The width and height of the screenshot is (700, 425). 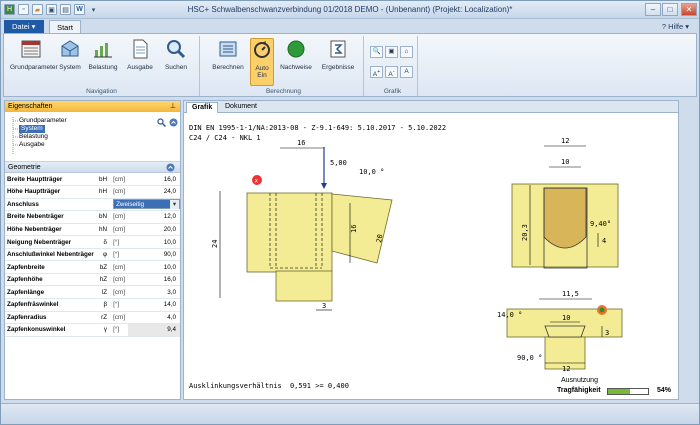 What do you see at coordinates (173, 122) in the screenshot?
I see `collapse-icon` at bounding box center [173, 122].